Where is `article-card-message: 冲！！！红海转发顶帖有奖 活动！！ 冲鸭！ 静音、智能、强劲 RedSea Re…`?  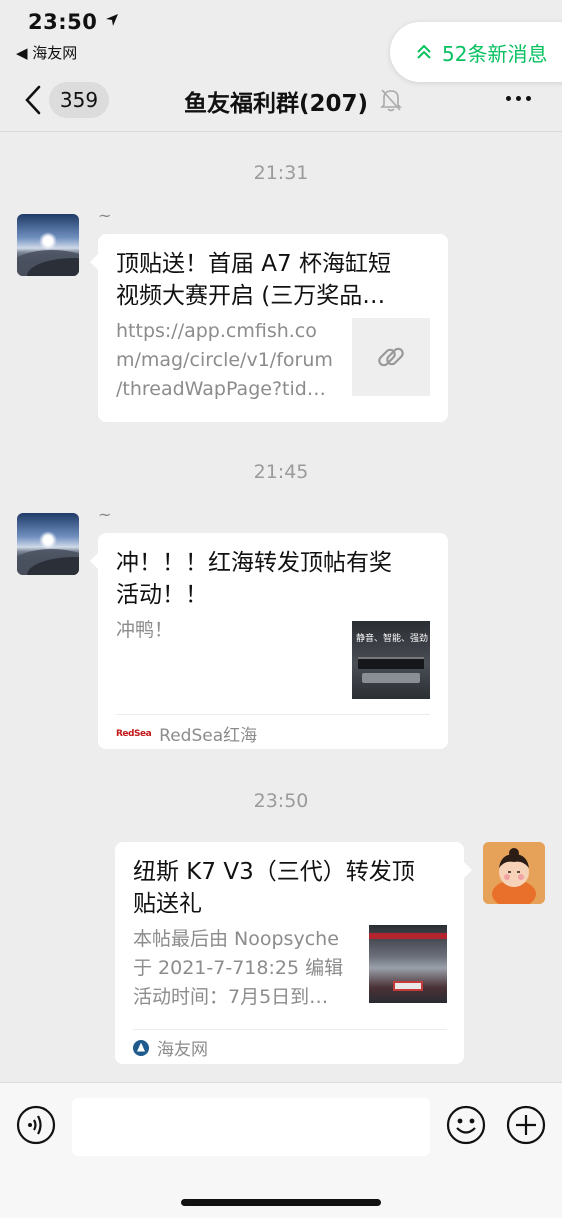 article-card-message: 冲！！！红海转发顶帖有奖 活动！！ 冲鸭！ 静音、智能、强劲 RedSea Re… is located at coordinates (269, 641).